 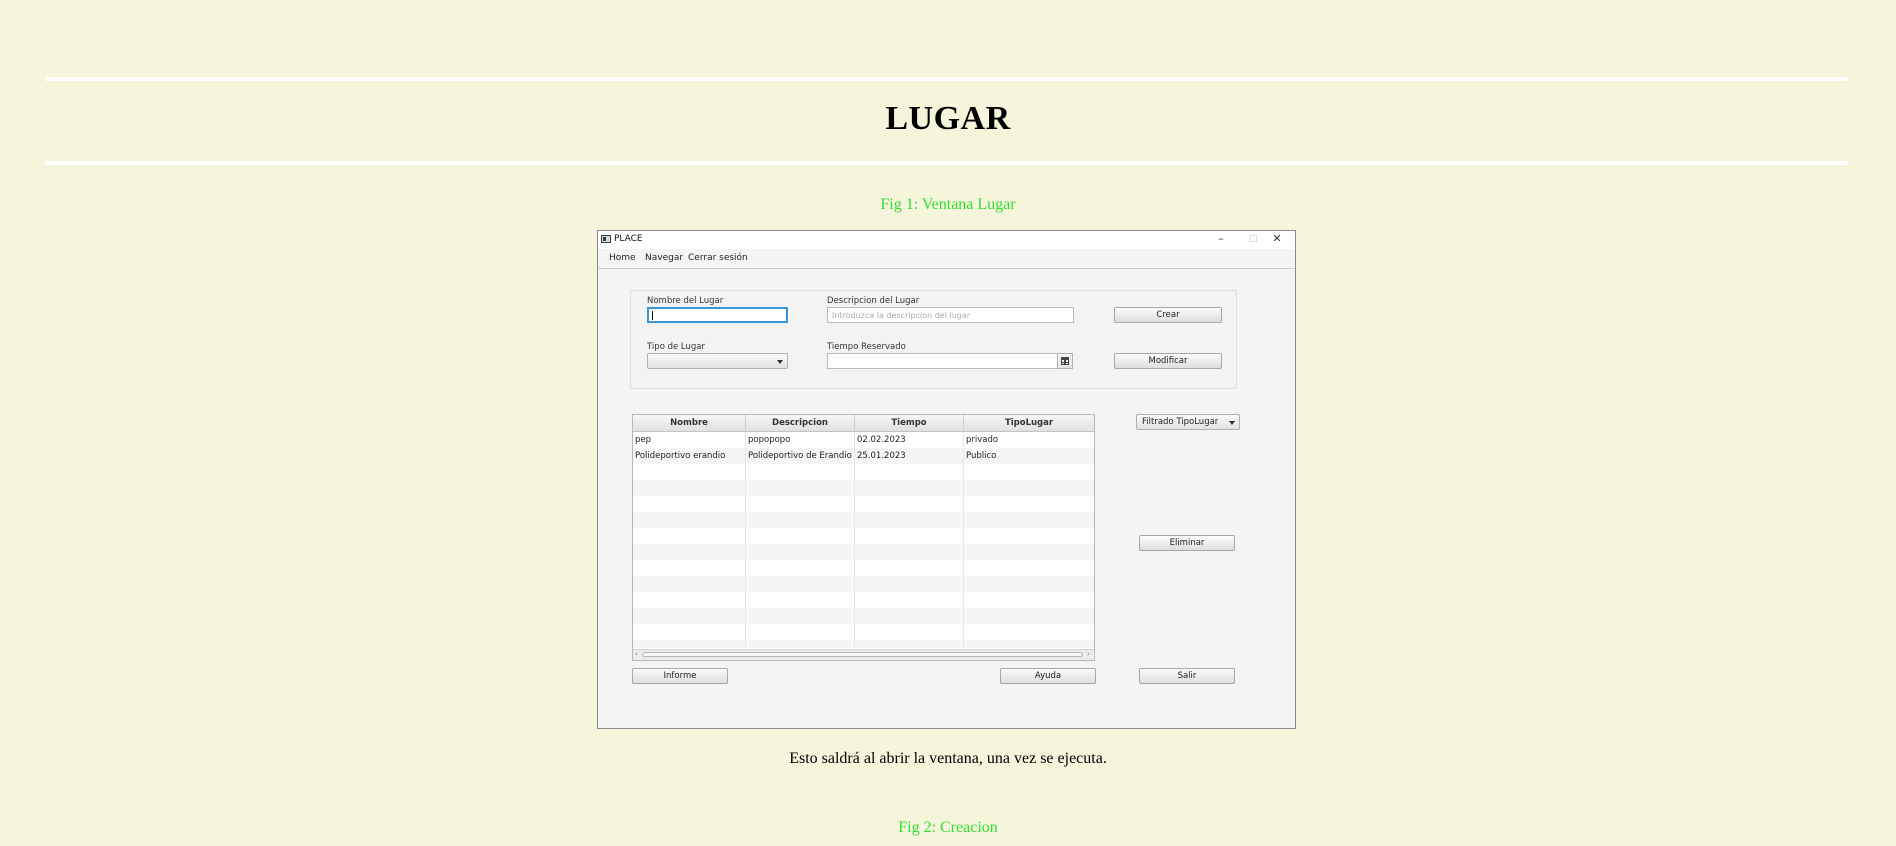 What do you see at coordinates (909, 423) in the screenshot?
I see `column-header-tiempo: Tiempo` at bounding box center [909, 423].